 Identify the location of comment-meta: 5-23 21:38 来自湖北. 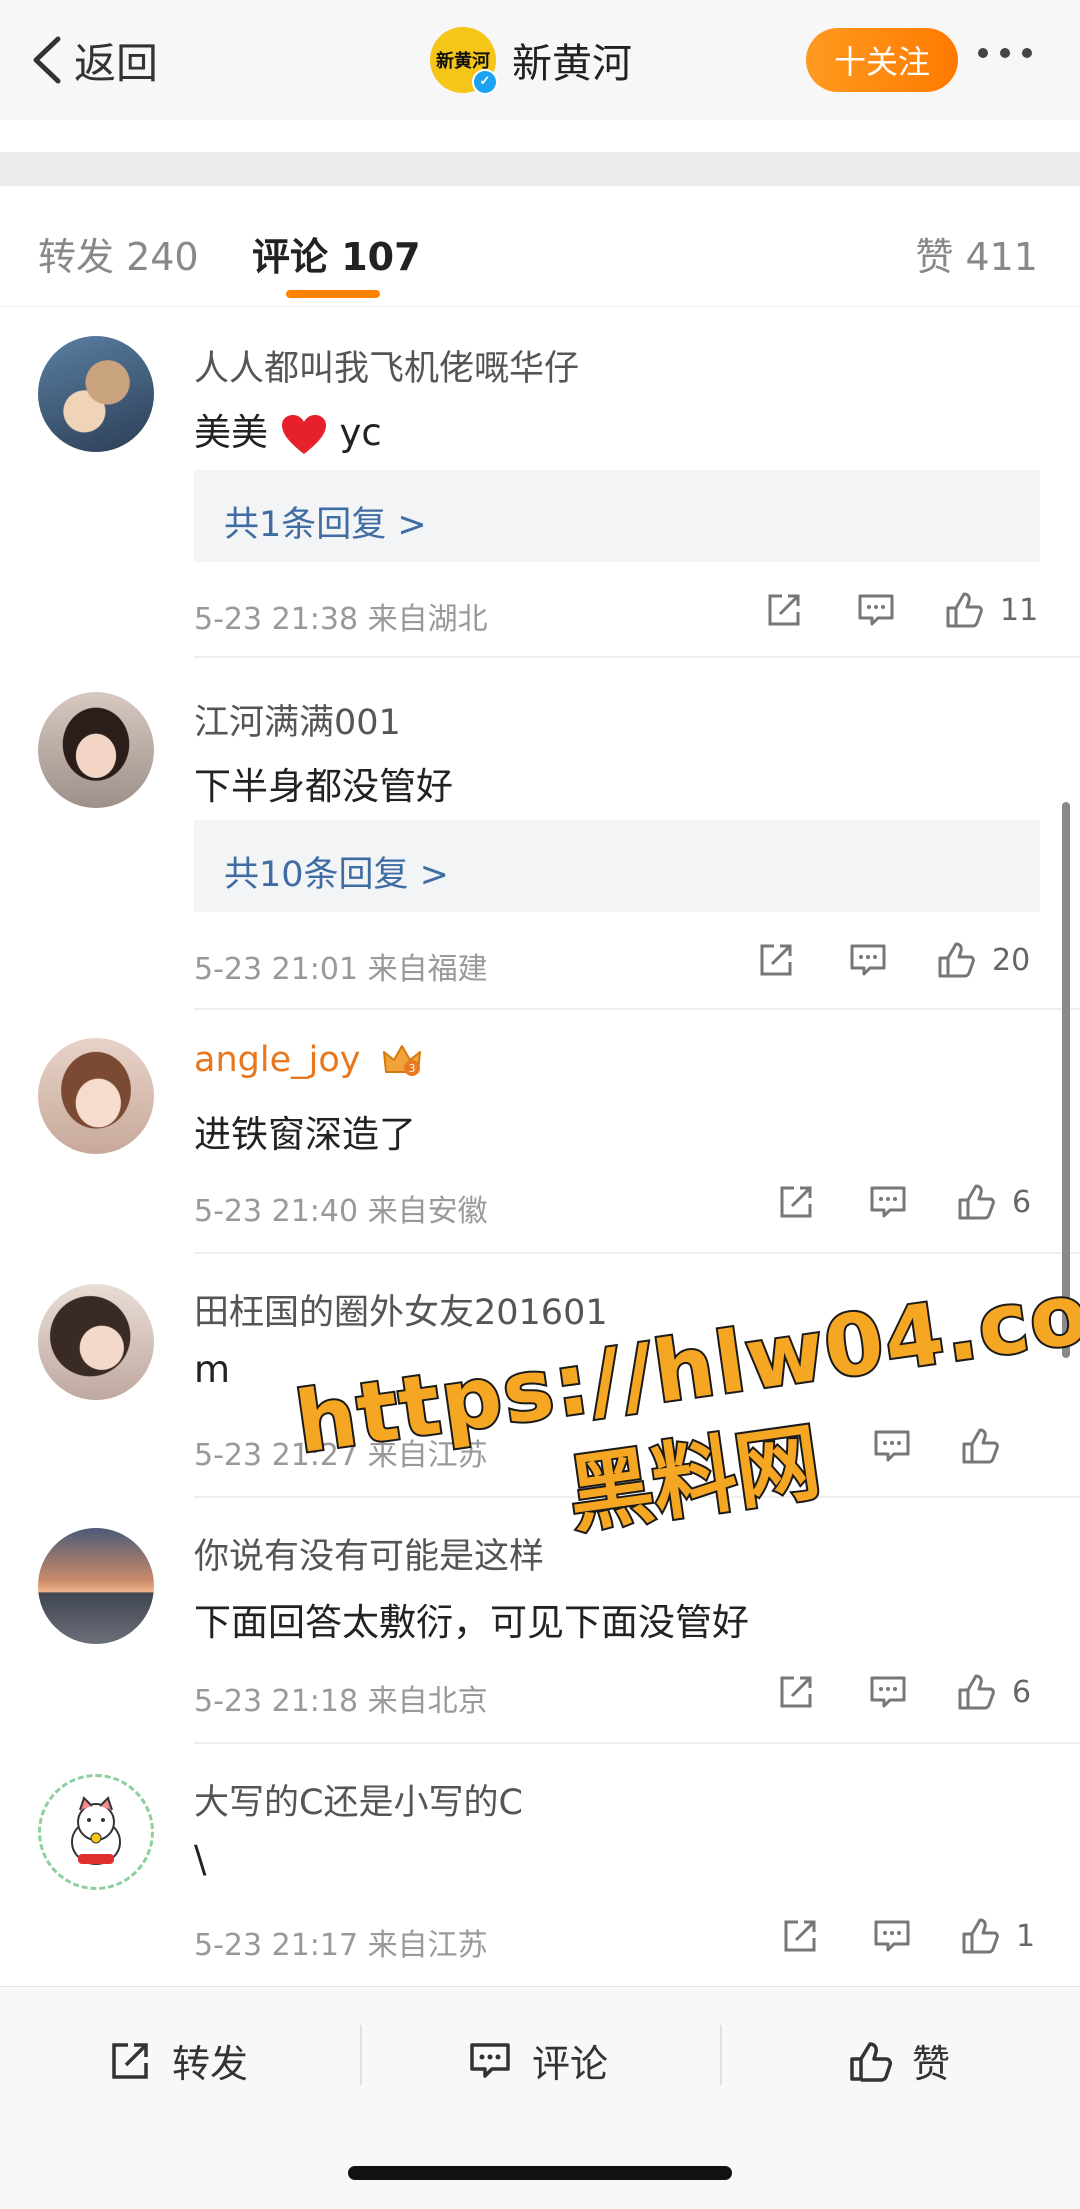
(341, 619).